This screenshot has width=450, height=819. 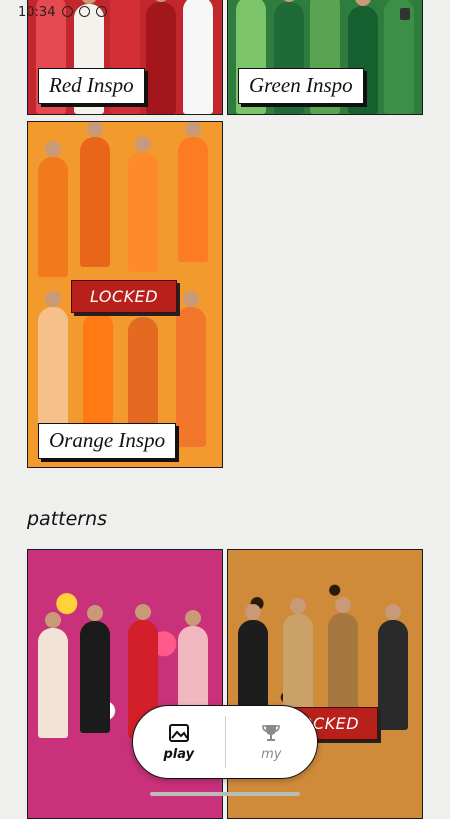 I want to click on status-time: 10:34, so click(x=37, y=12).